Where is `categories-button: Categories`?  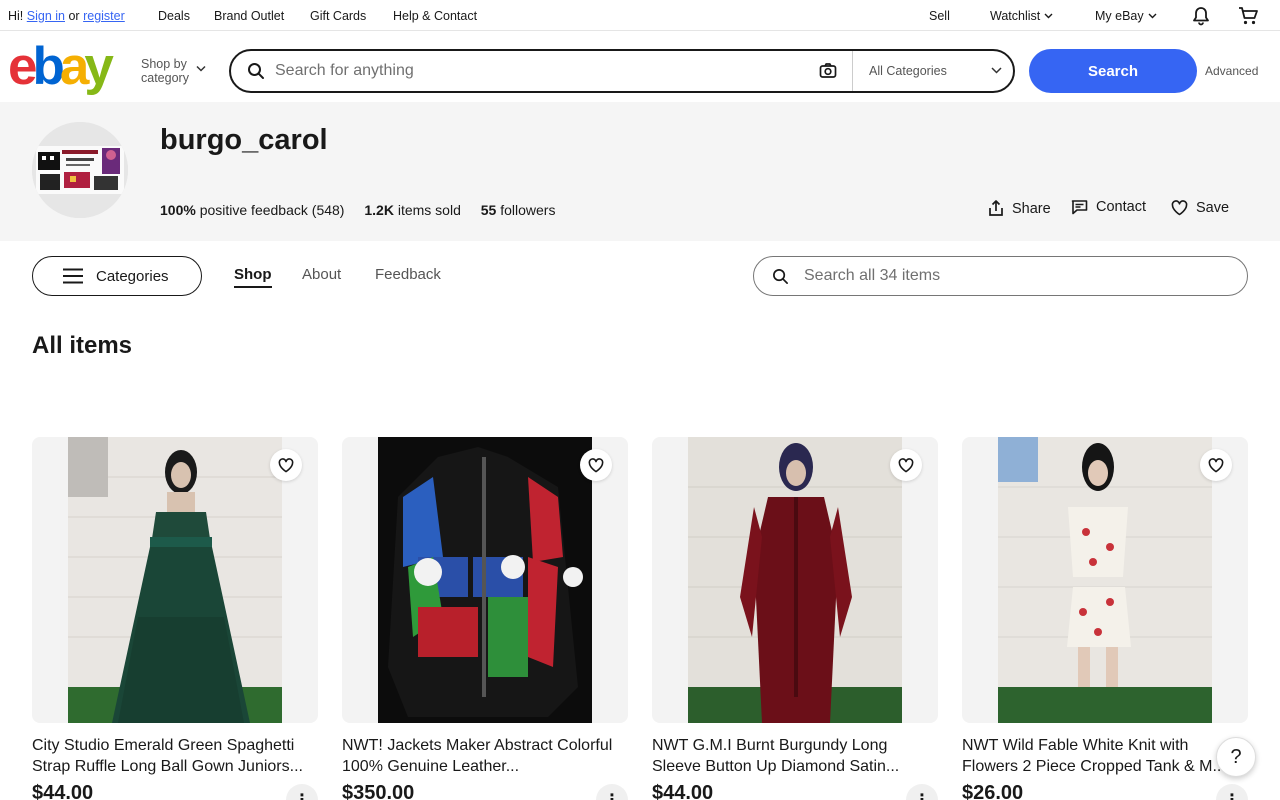 categories-button: Categories is located at coordinates (117, 276).